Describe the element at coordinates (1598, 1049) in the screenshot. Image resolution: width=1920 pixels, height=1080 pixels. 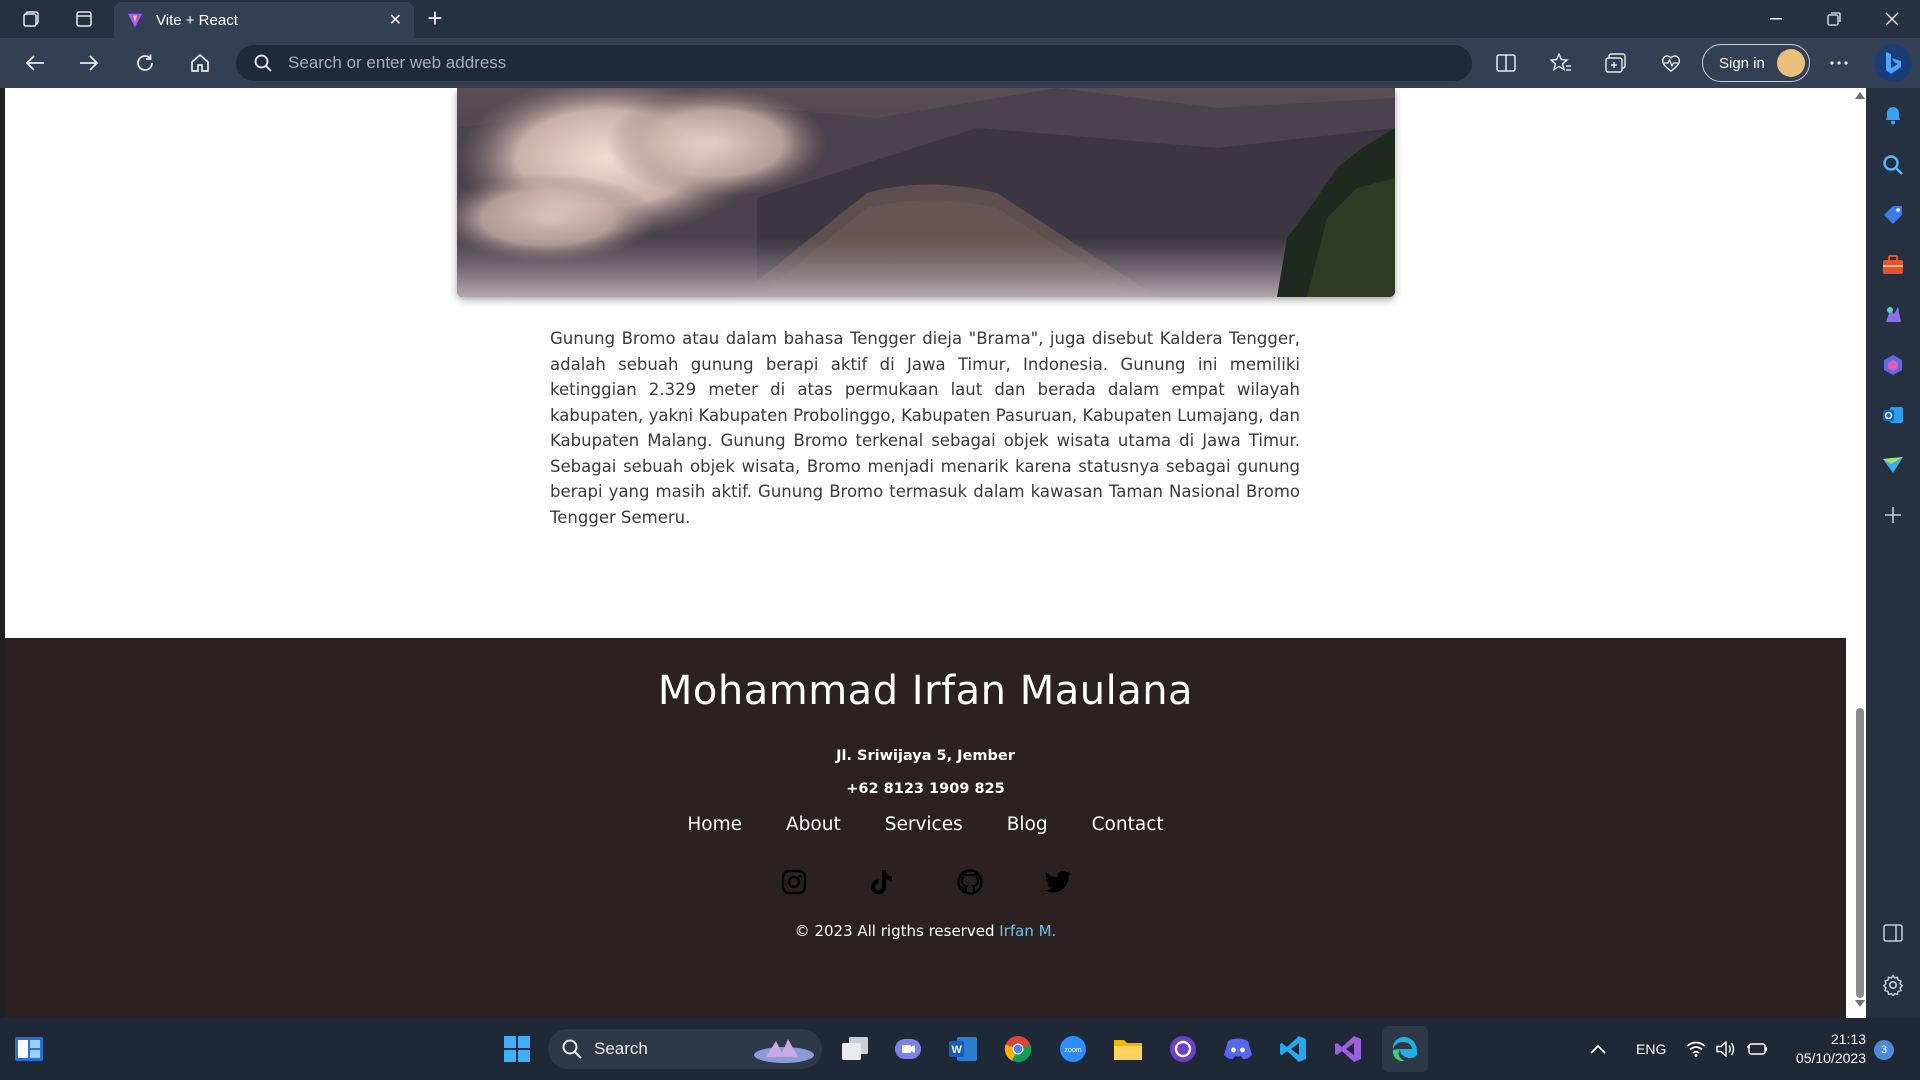
I see `show-hidden-icons-chevron-icon` at that location.